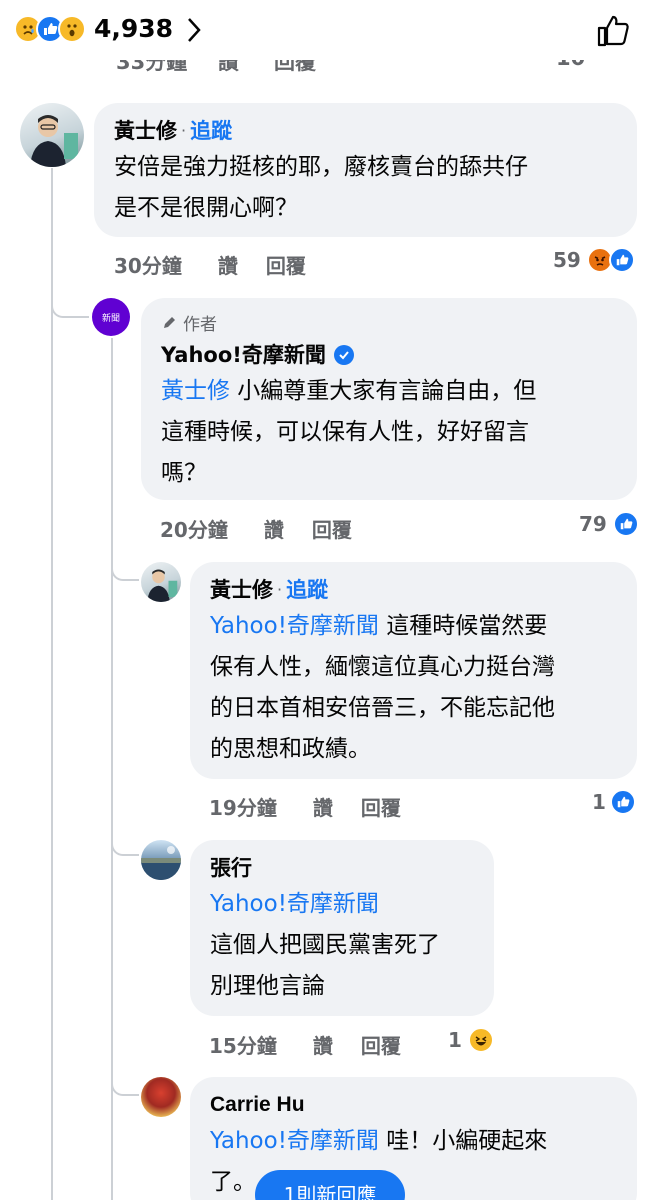  I want to click on comment-author: 張行, so click(231, 868).